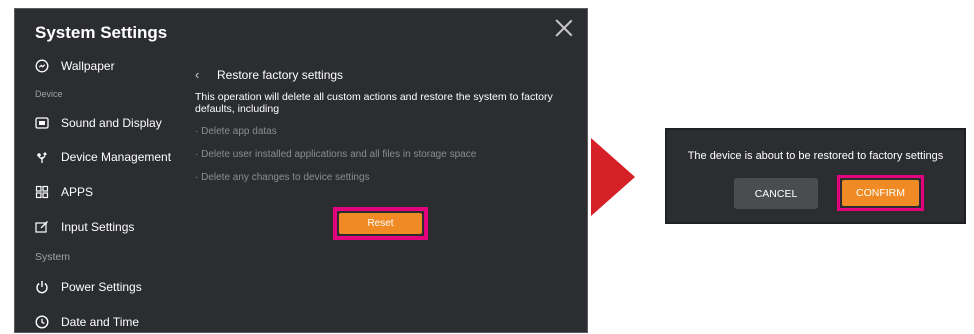 The width and height of the screenshot is (974, 334). What do you see at coordinates (776, 193) in the screenshot?
I see `cancel-button: CANCEL` at bounding box center [776, 193].